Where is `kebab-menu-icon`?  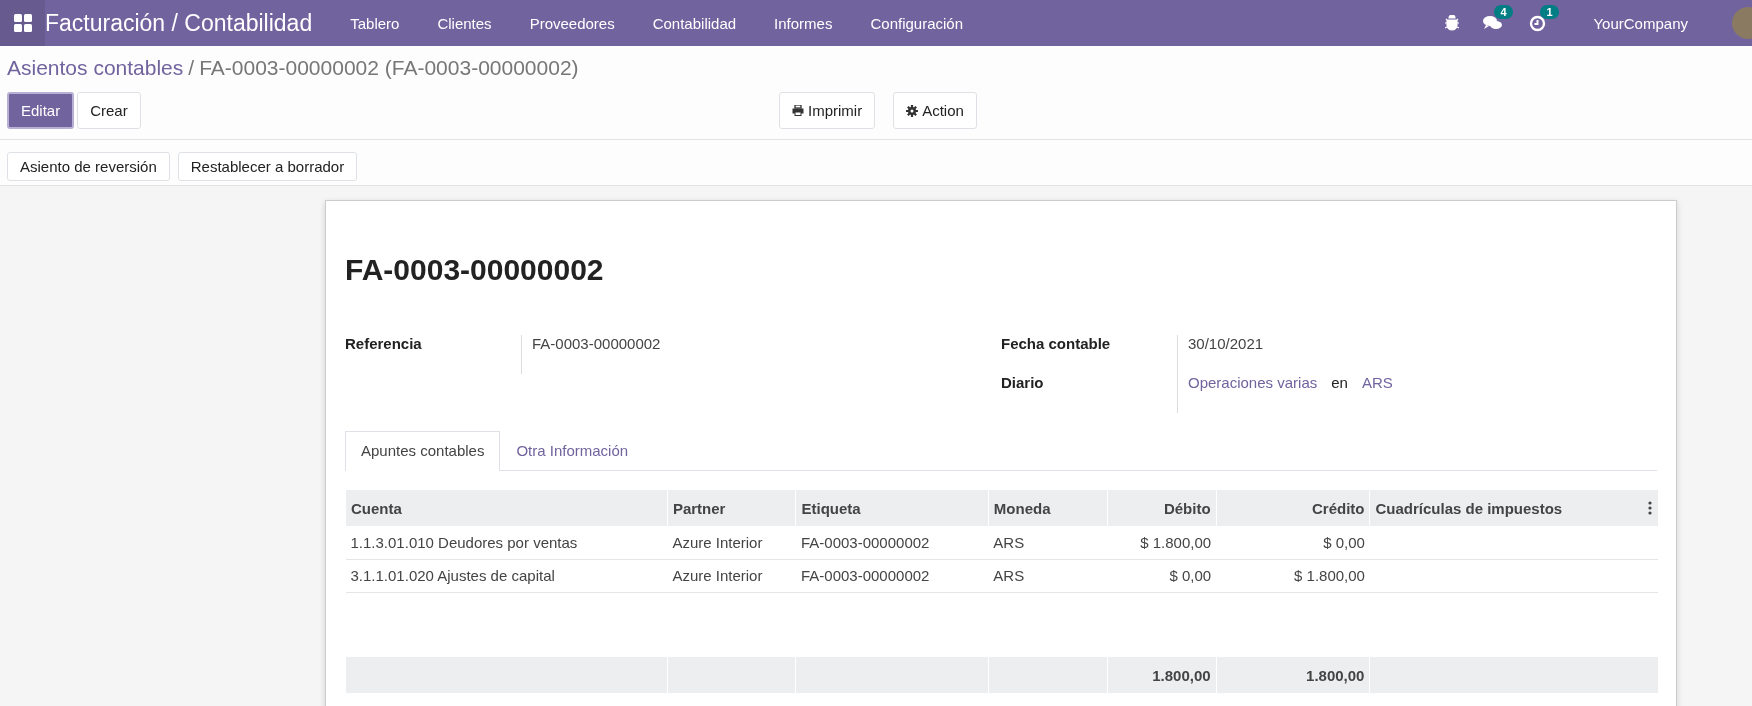 kebab-menu-icon is located at coordinates (1650, 508).